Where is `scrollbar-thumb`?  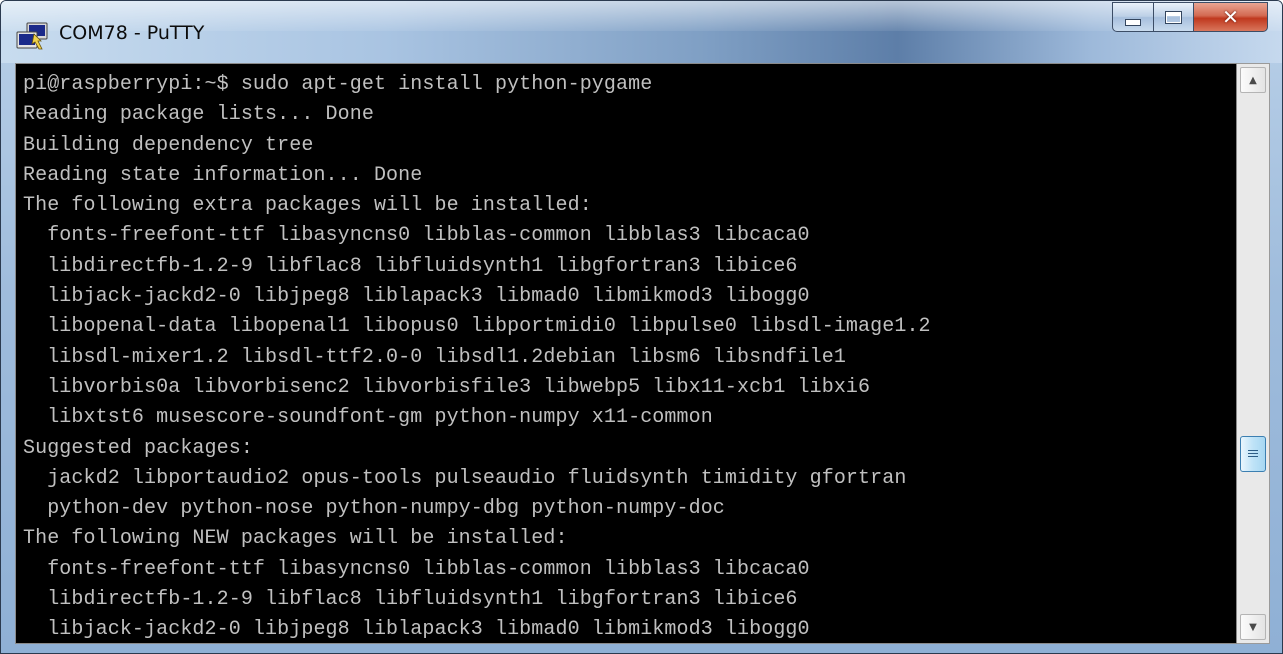
scrollbar-thumb is located at coordinates (1253, 454).